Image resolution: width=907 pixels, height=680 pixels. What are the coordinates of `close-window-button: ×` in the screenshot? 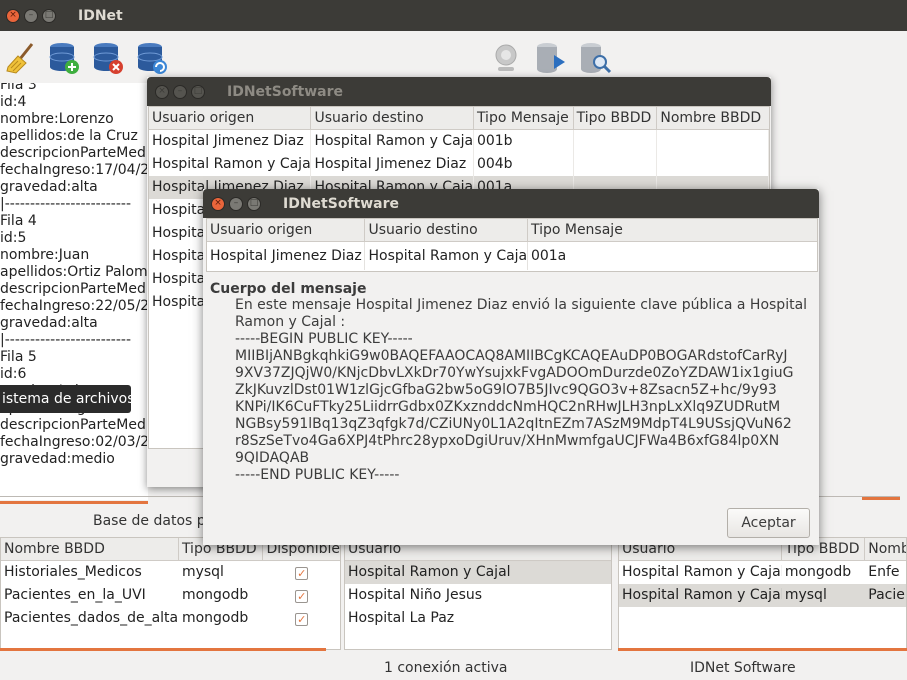 It's located at (13, 15).